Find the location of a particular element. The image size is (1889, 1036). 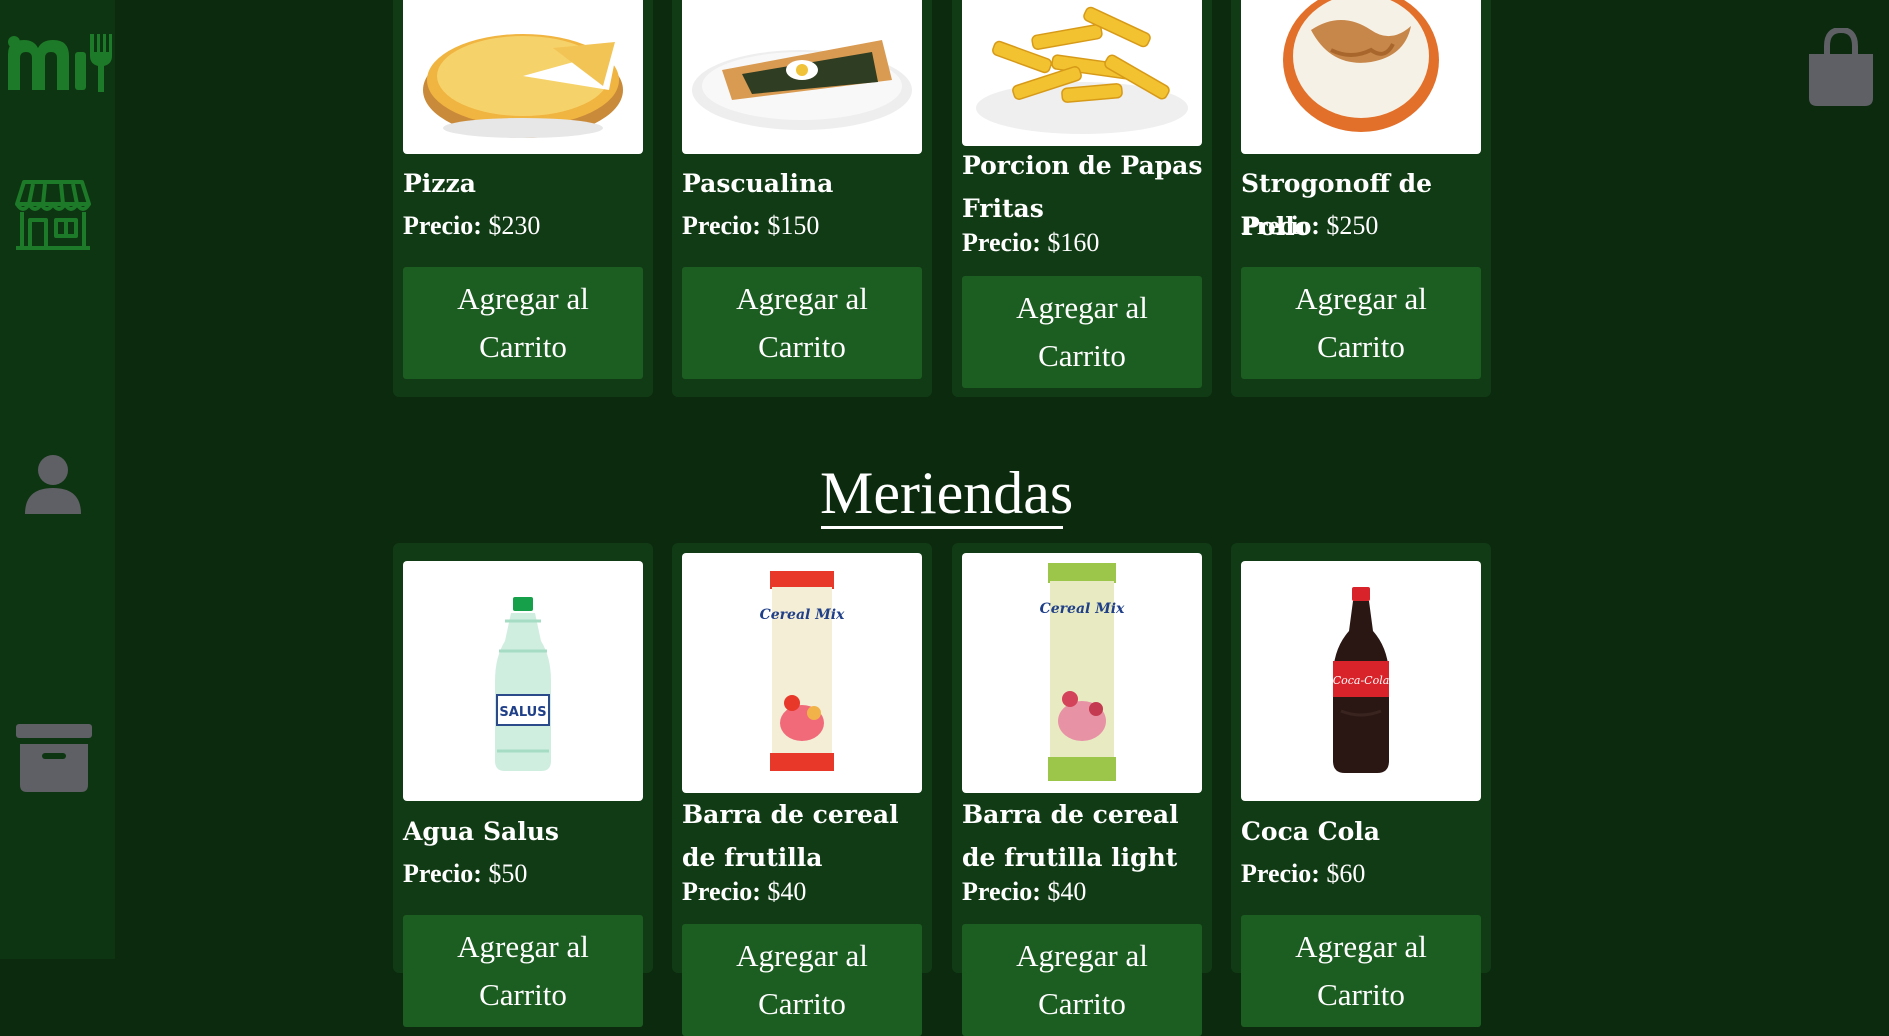

bottle-label-text: Coca-Cola is located at coordinates (1361, 680).